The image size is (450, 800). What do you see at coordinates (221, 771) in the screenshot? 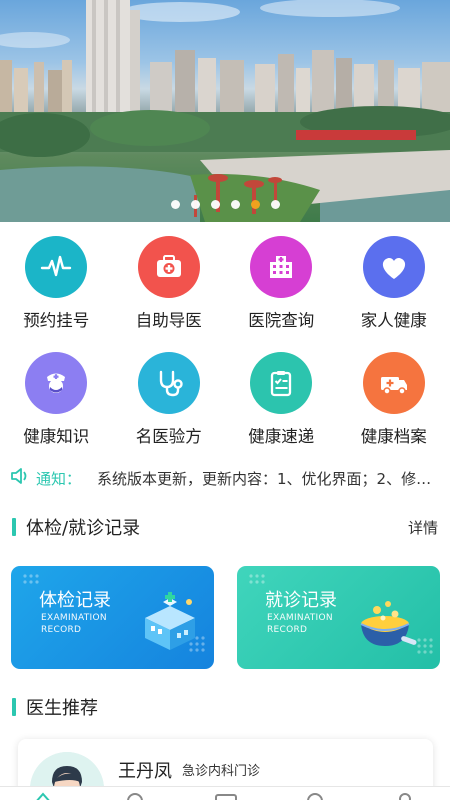
I see `doctor-department: 急诊内科门诊` at bounding box center [221, 771].